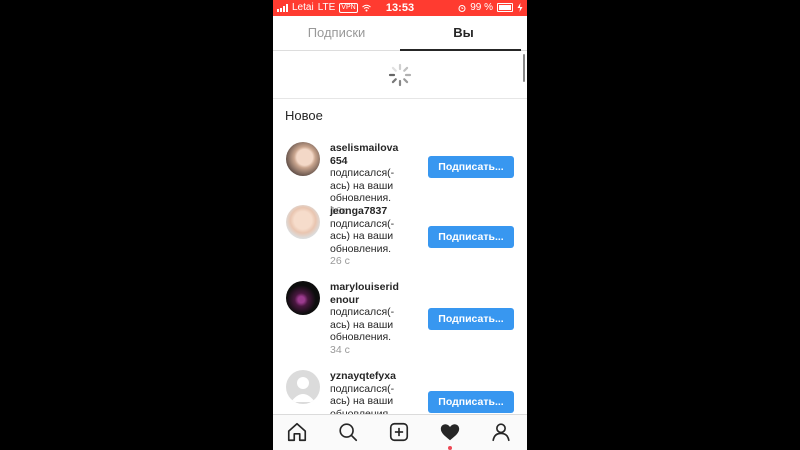 Image resolution: width=800 pixels, height=450 pixels. I want to click on search-icon, so click(348, 432).